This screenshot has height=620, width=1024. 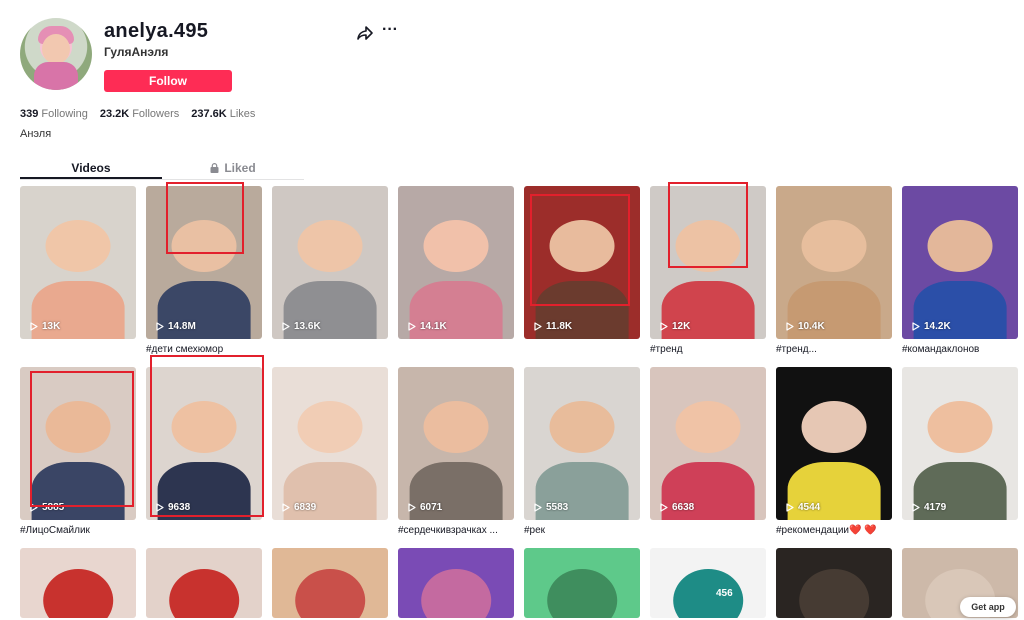 What do you see at coordinates (45, 326) in the screenshot?
I see `view-count: 13K` at bounding box center [45, 326].